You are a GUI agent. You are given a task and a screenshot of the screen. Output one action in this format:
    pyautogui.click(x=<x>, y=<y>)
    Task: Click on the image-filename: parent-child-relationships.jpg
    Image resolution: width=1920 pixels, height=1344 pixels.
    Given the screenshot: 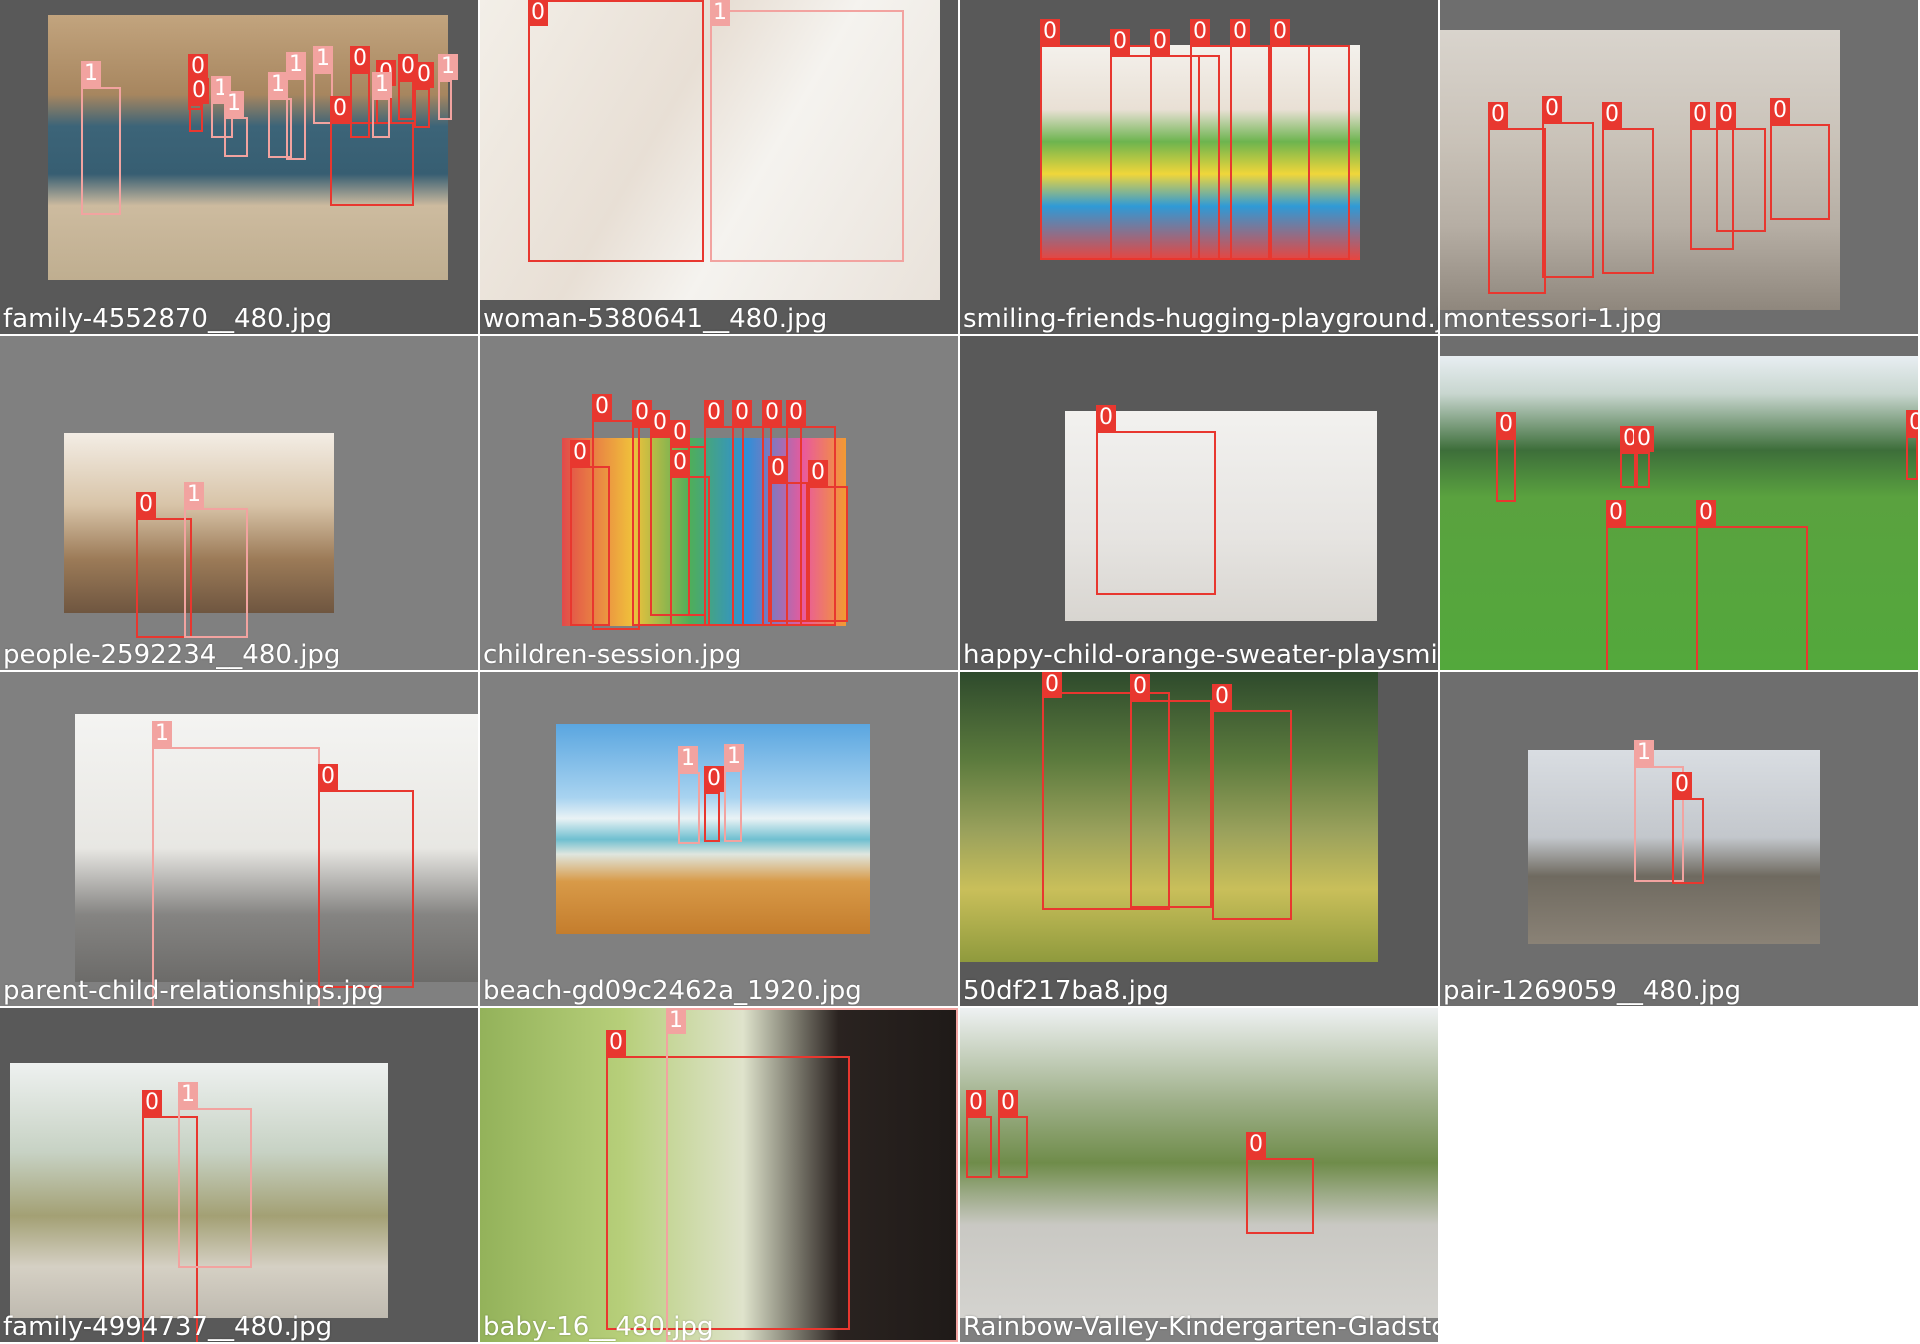 What is the action you would take?
    pyautogui.click(x=193, y=991)
    